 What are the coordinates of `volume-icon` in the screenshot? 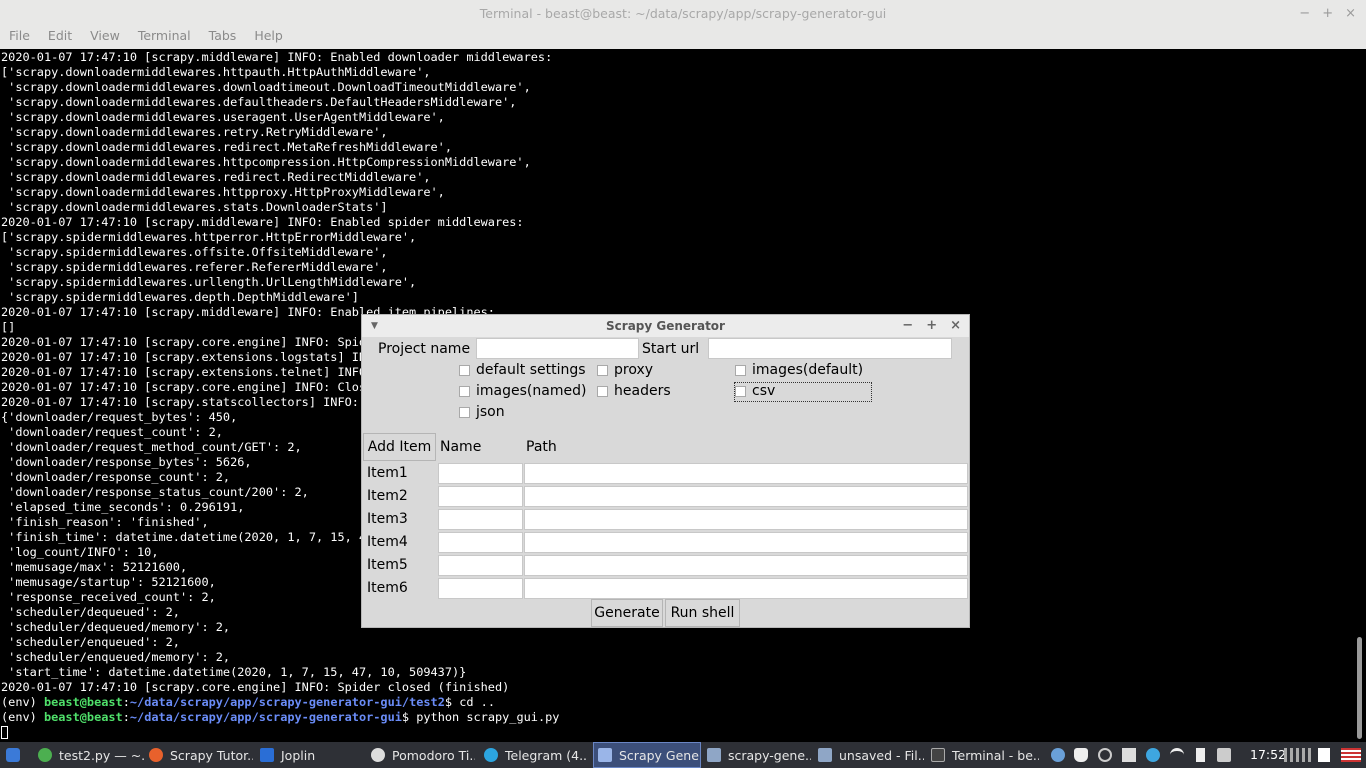 It's located at (1224, 755).